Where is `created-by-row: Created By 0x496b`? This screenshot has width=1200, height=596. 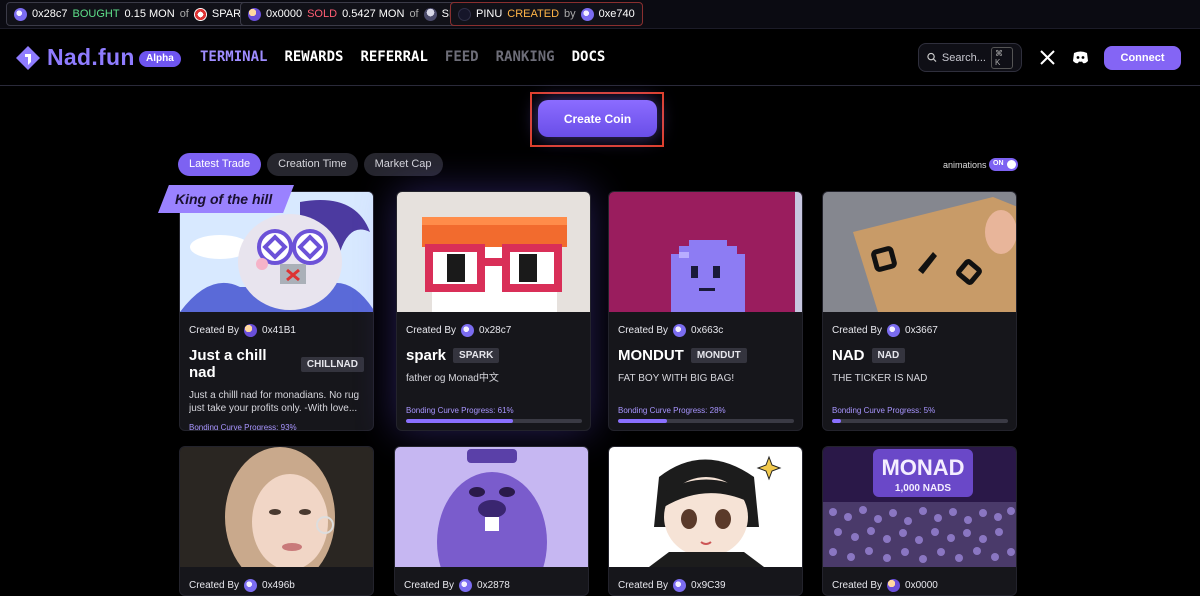 created-by-row: Created By 0x496b is located at coordinates (276, 585).